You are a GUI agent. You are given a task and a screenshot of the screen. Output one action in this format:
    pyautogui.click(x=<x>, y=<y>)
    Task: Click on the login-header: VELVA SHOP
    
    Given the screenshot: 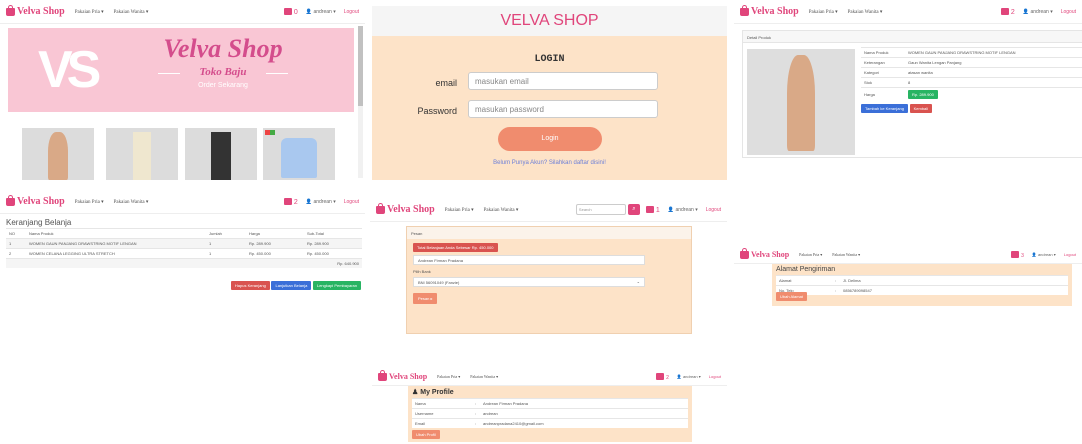 What is the action you would take?
    pyautogui.click(x=549, y=21)
    